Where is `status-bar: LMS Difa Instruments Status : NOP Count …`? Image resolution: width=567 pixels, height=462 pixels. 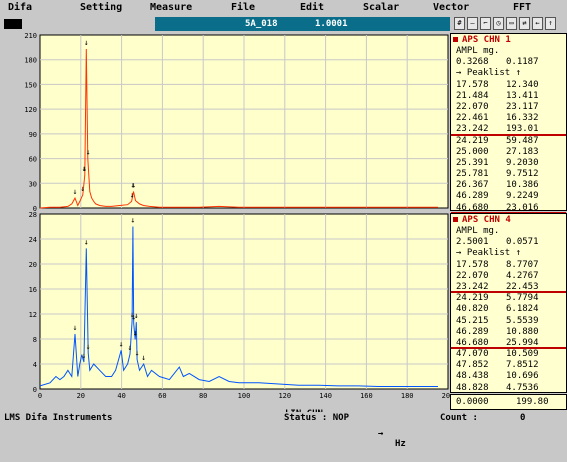 status-bar: LMS Difa Instruments Status : NOP Count … is located at coordinates (283, 418).